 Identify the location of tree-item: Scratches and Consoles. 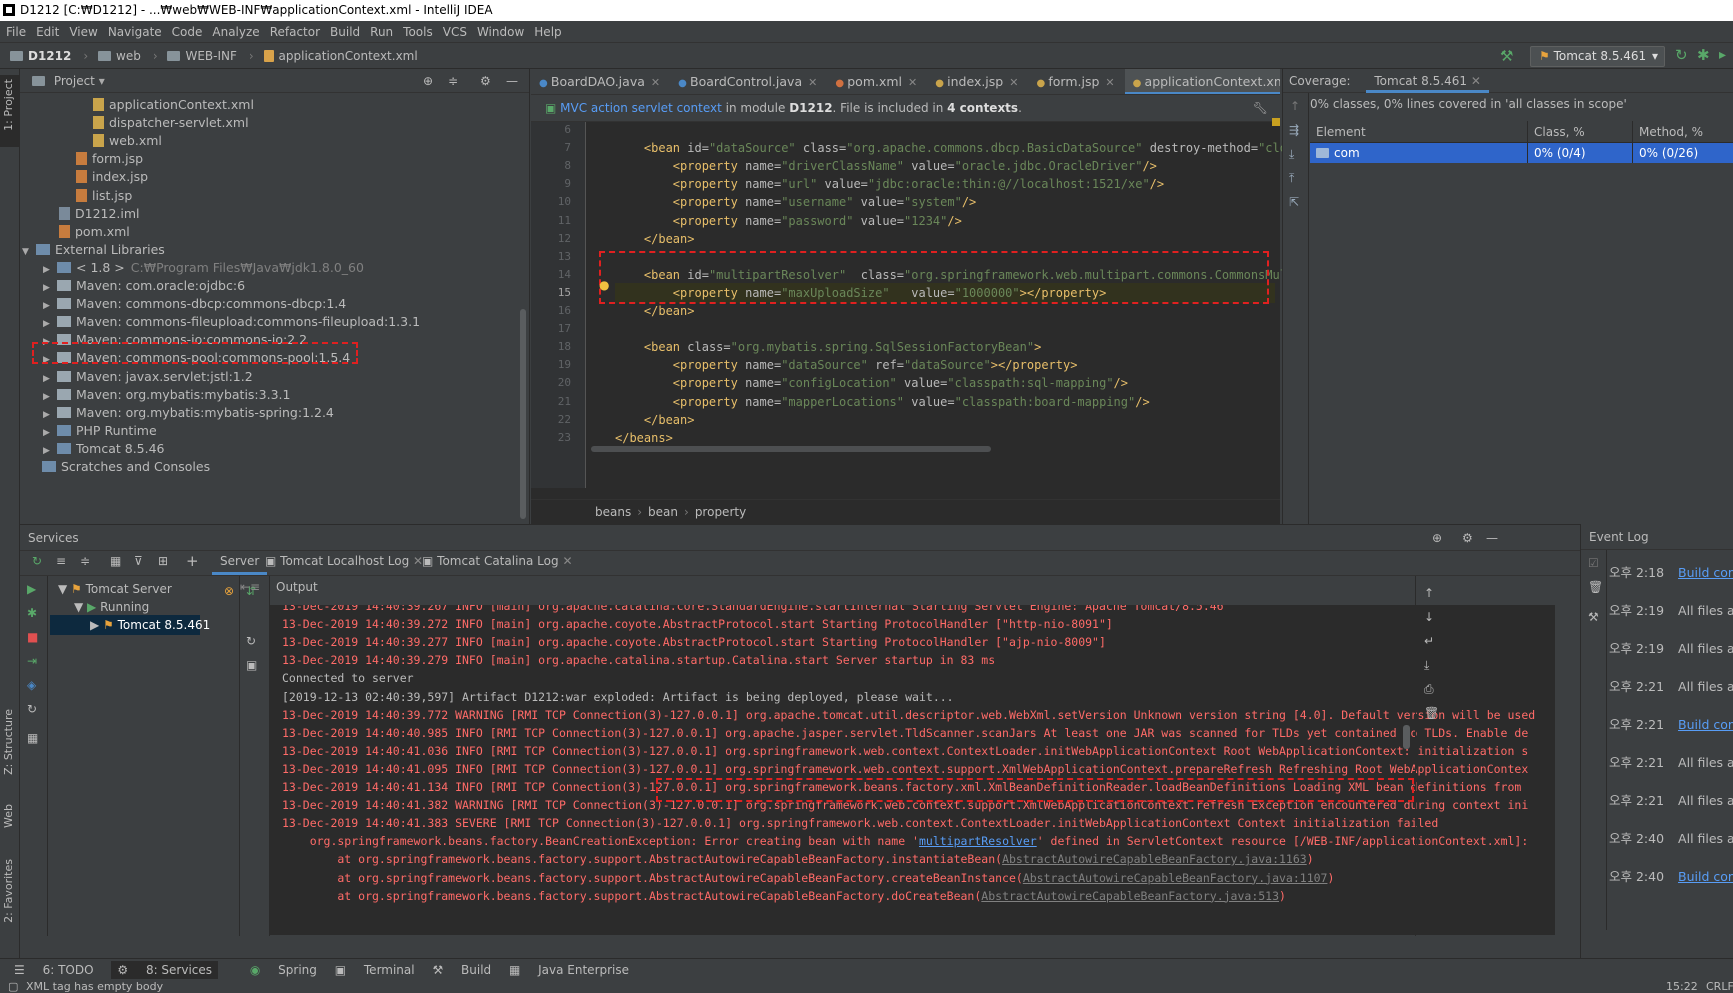
(126, 467).